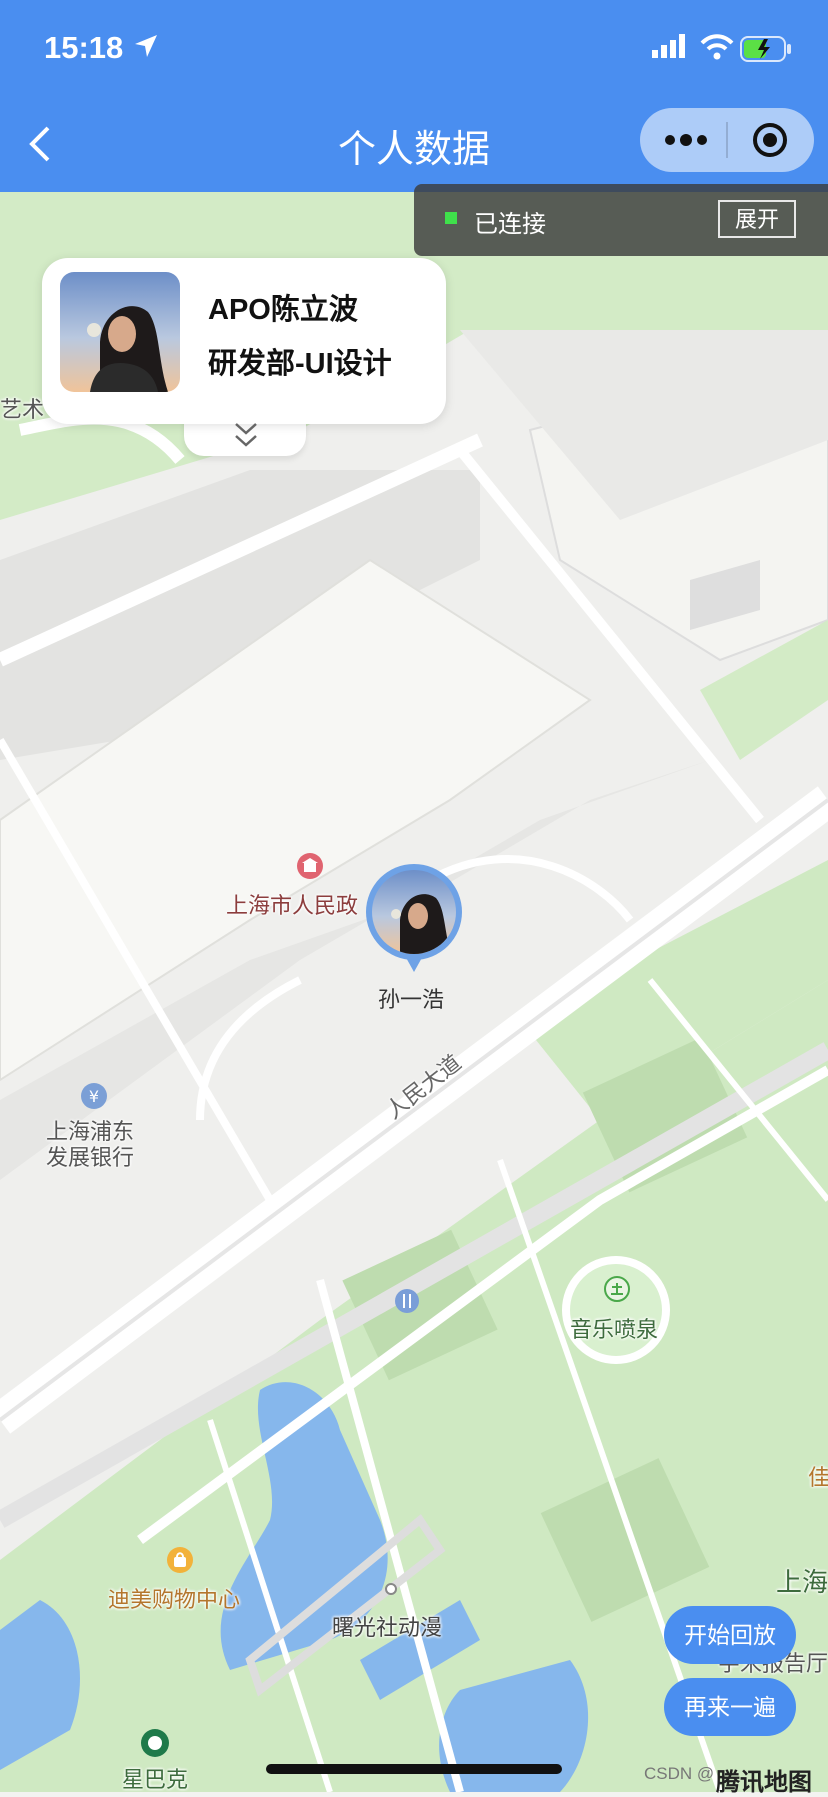 This screenshot has width=828, height=1797. I want to click on map-label-mall: 迪美购物中心, so click(174, 1599).